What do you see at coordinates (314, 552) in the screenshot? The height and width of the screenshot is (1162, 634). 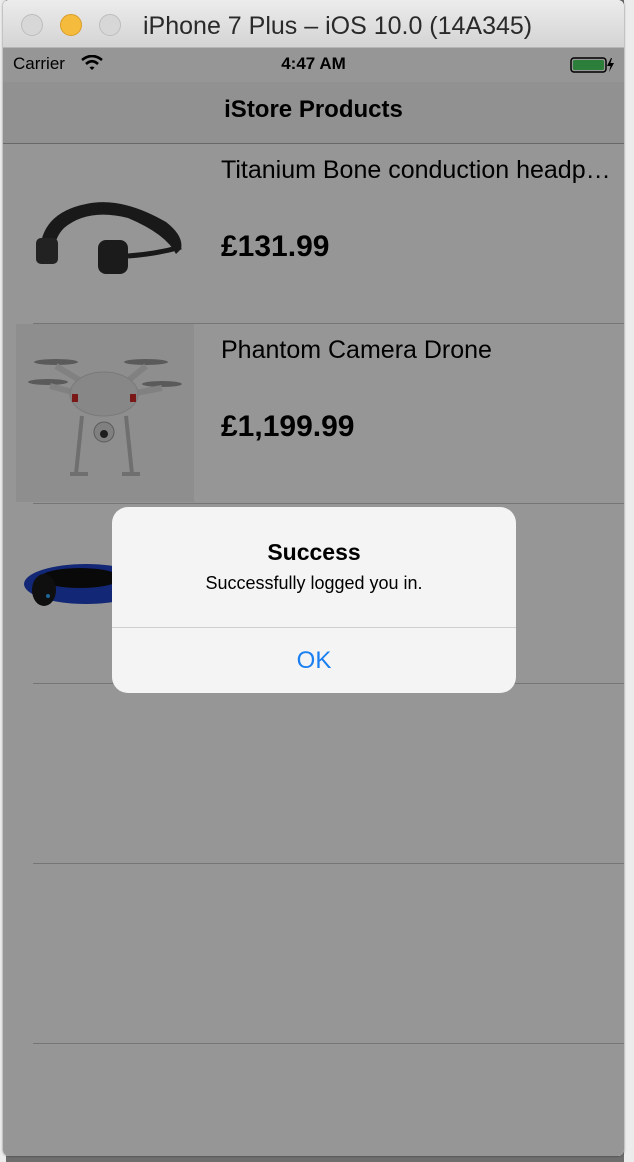 I see `alert-title: Success` at bounding box center [314, 552].